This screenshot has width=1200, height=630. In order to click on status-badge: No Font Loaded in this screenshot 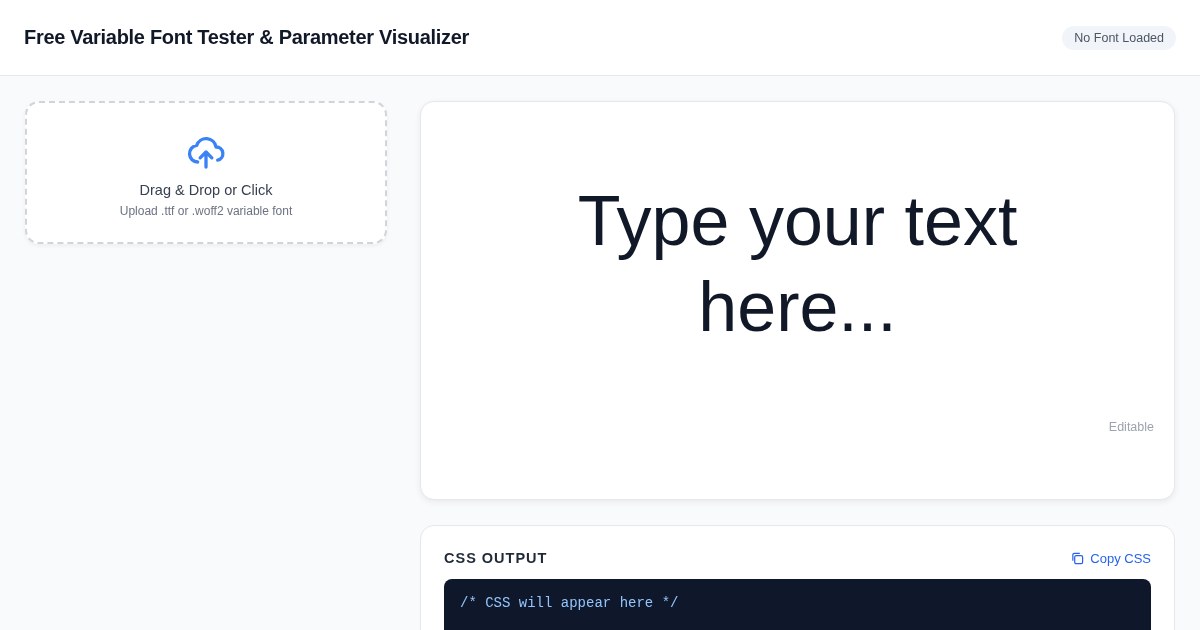, I will do `click(1119, 37)`.